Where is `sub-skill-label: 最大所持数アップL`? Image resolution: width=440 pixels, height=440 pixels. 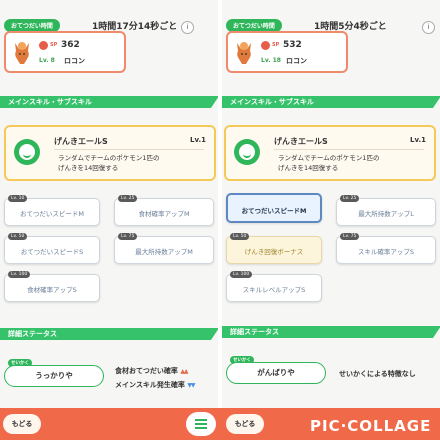 sub-skill-label: 最大所持数アップL is located at coordinates (386, 214).